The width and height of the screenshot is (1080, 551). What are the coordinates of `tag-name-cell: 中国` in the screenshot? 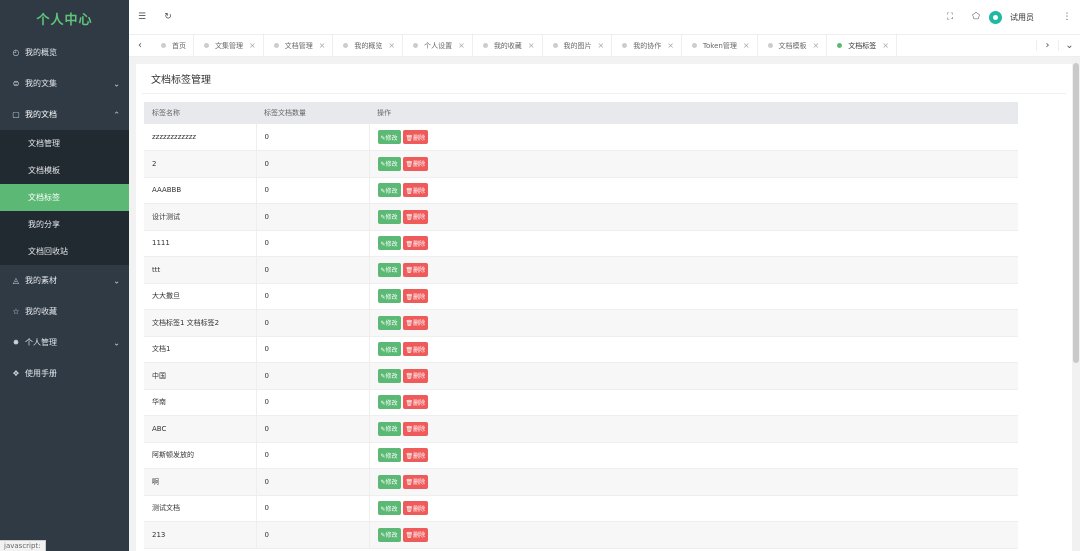 It's located at (200, 376).